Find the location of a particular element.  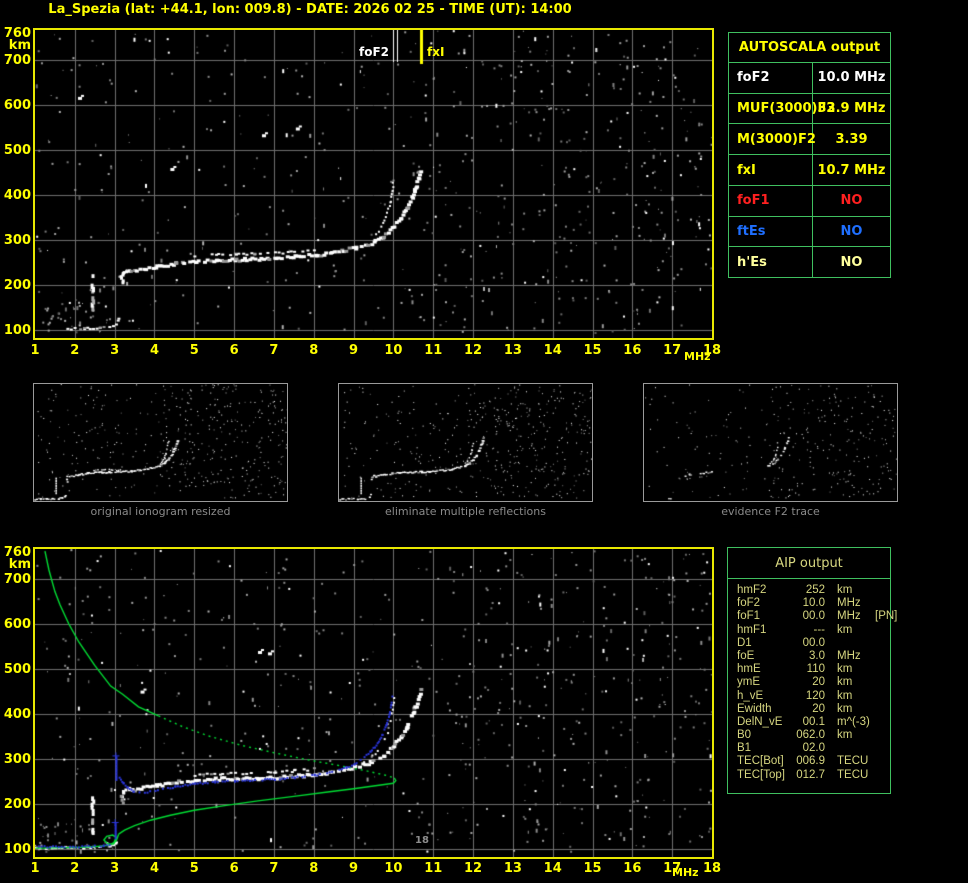

x-tick-label: 13 is located at coordinates (512, 868).